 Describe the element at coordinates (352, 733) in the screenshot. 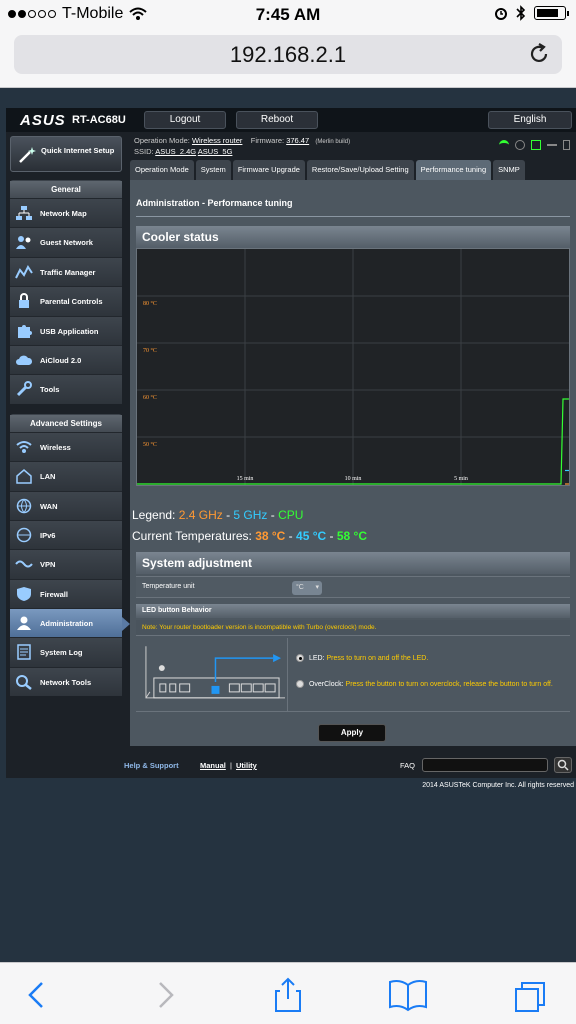

I see `apply-button: Apply` at that location.